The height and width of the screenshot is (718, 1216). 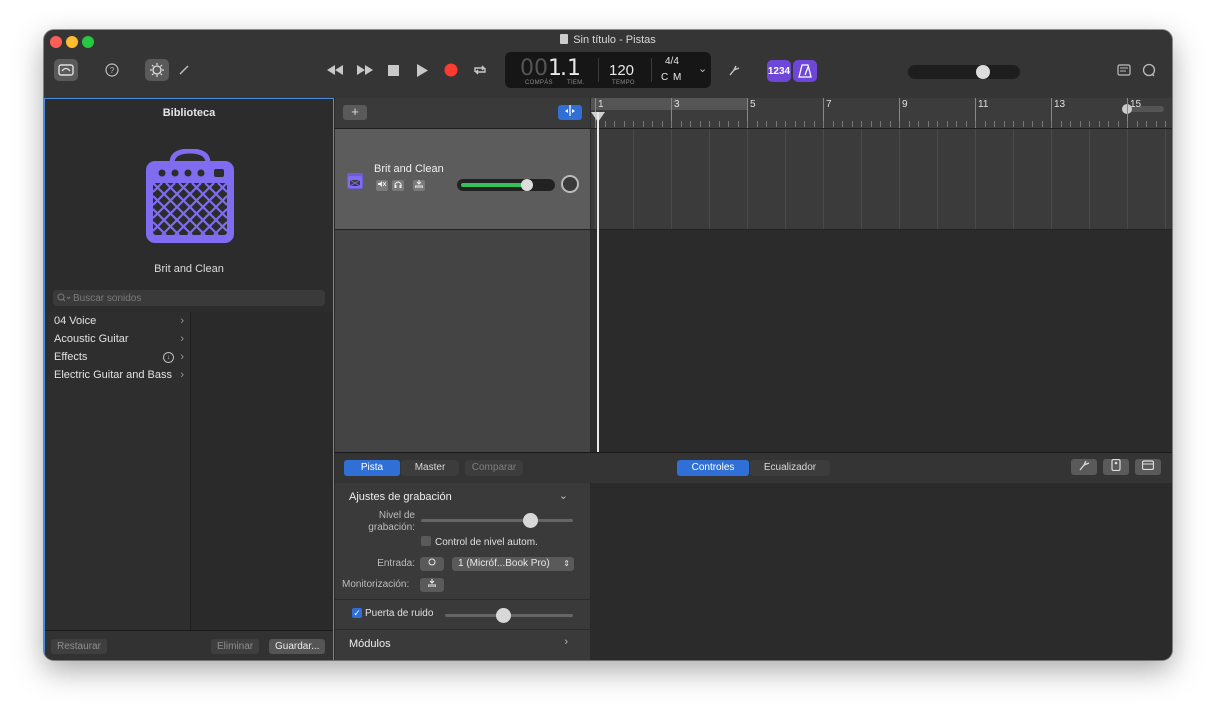 I want to click on chevron-down-icon: ⌄, so click(x=563, y=495).